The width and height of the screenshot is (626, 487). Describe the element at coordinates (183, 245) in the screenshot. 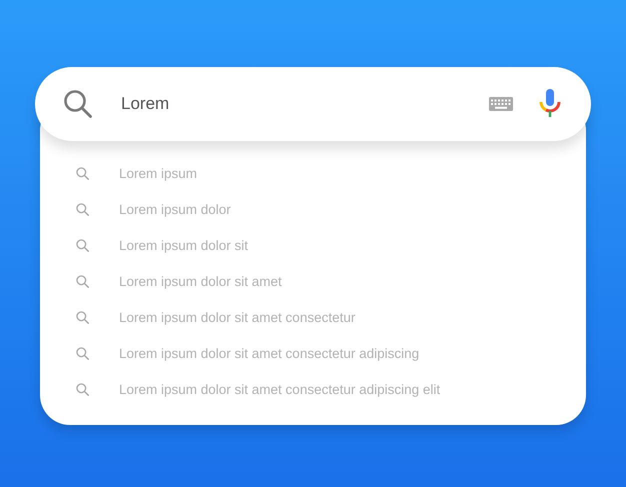

I see `suggestion-item: Lorem ipsum dolor sit` at that location.